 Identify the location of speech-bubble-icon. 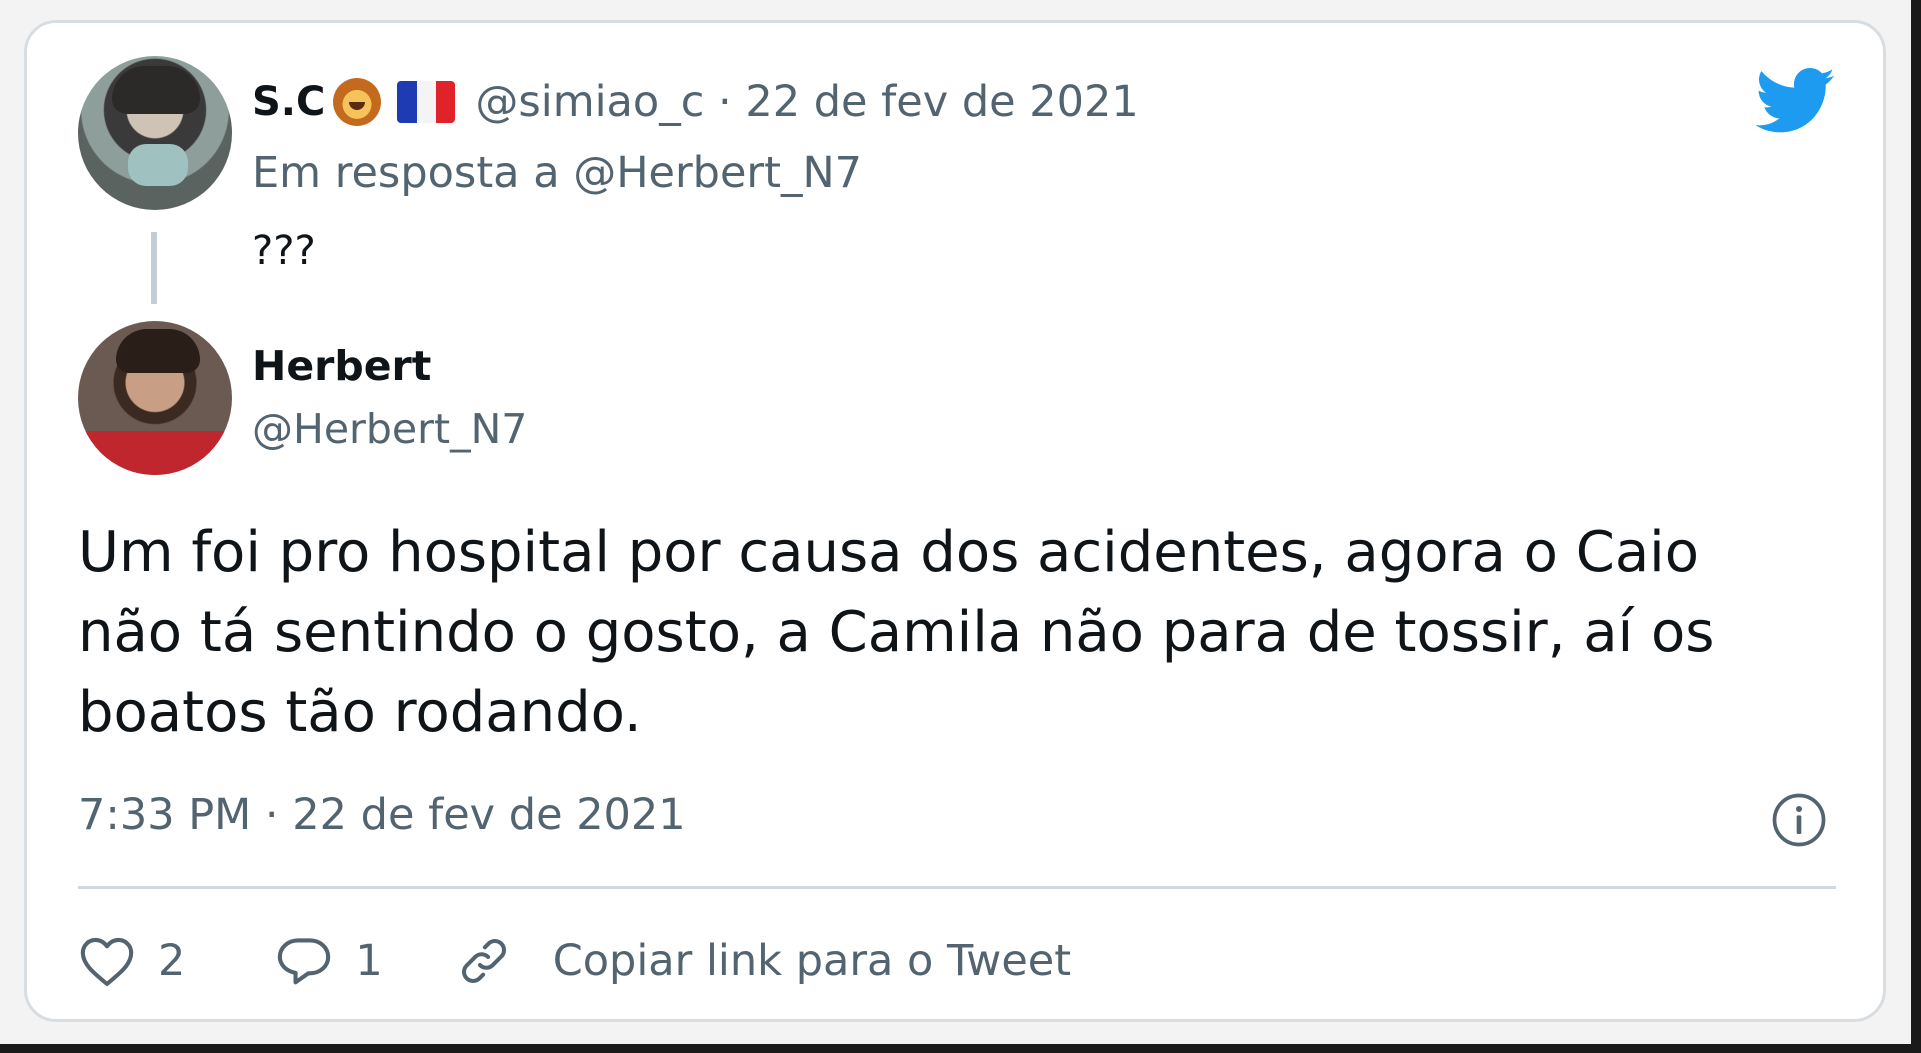
(304, 961).